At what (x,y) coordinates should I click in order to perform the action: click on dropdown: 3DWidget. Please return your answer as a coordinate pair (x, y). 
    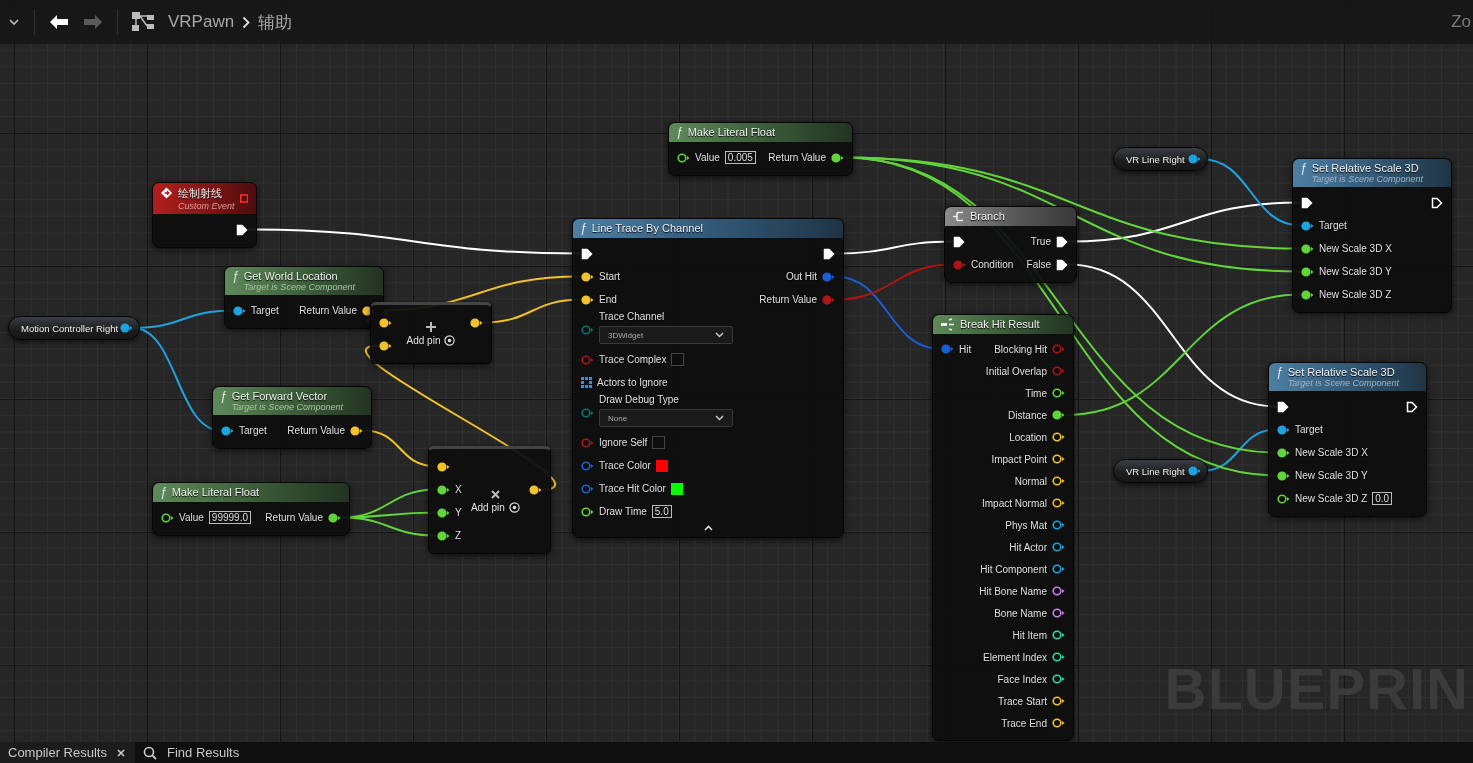
    Looking at the image, I should click on (666, 335).